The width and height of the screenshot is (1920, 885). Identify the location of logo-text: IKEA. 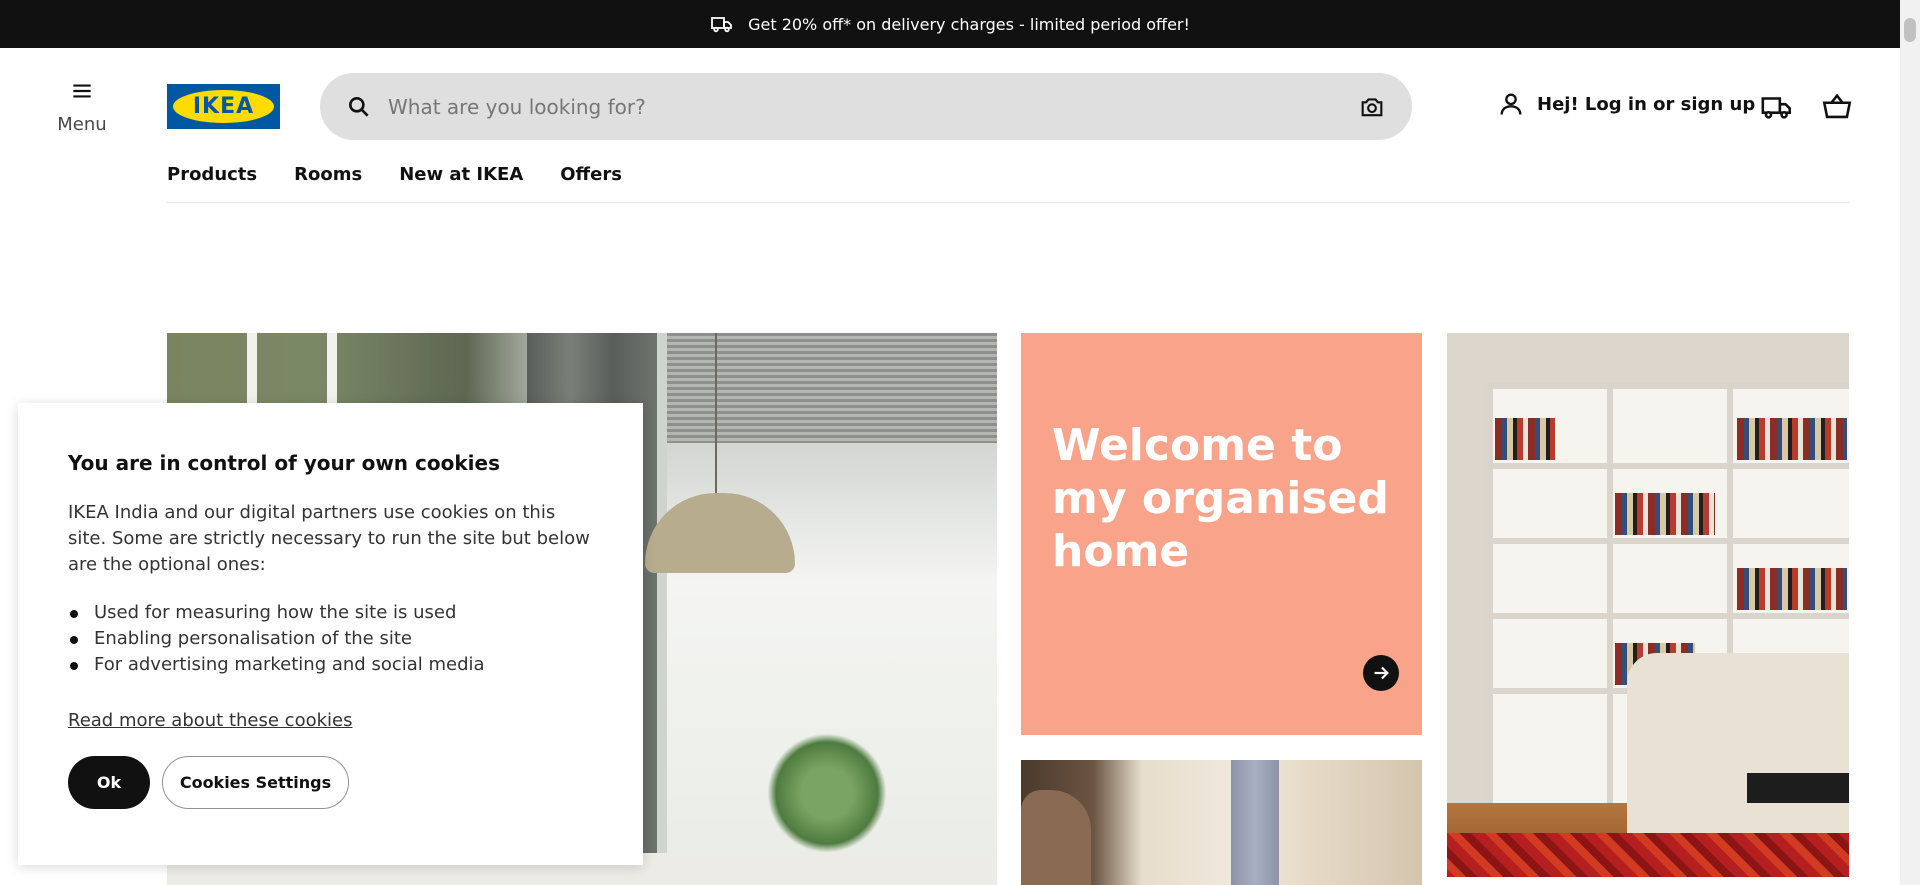
(223, 106).